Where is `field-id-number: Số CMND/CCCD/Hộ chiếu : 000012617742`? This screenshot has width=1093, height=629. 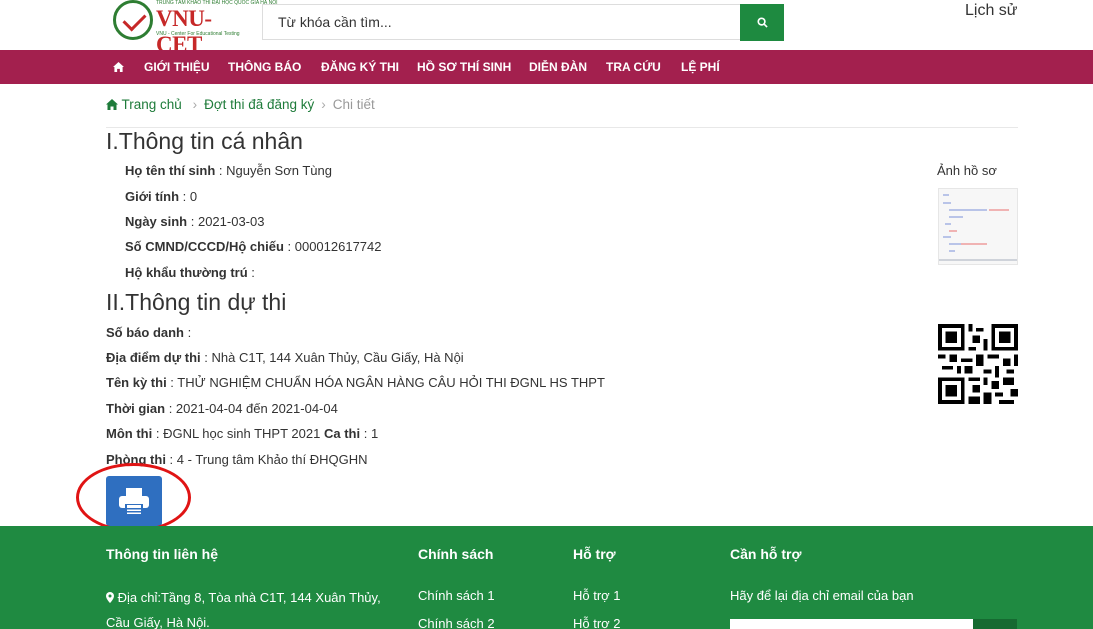 field-id-number: Số CMND/CCCD/Hộ chiếu : 000012617742 is located at coordinates (253, 246).